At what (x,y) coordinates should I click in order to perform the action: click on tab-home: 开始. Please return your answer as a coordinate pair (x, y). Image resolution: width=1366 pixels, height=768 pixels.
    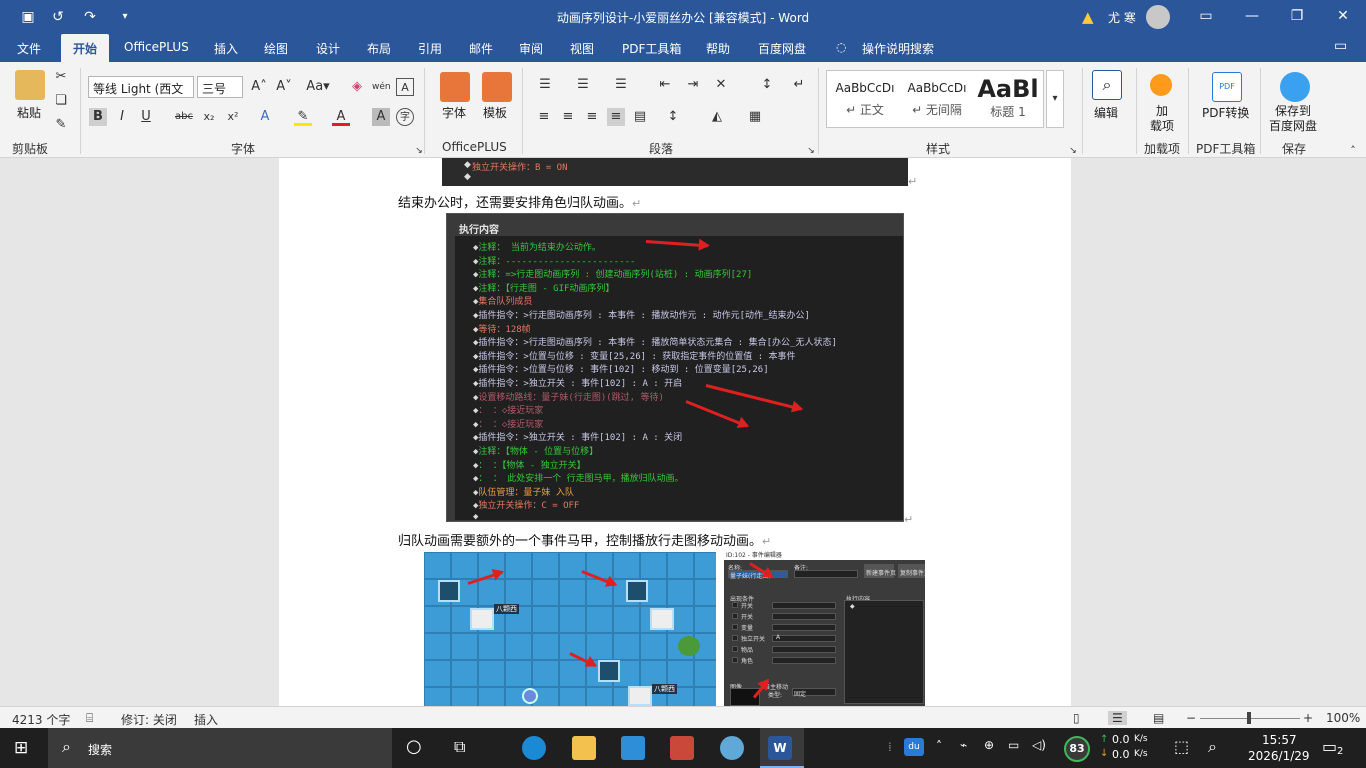
    Looking at the image, I should click on (85, 48).